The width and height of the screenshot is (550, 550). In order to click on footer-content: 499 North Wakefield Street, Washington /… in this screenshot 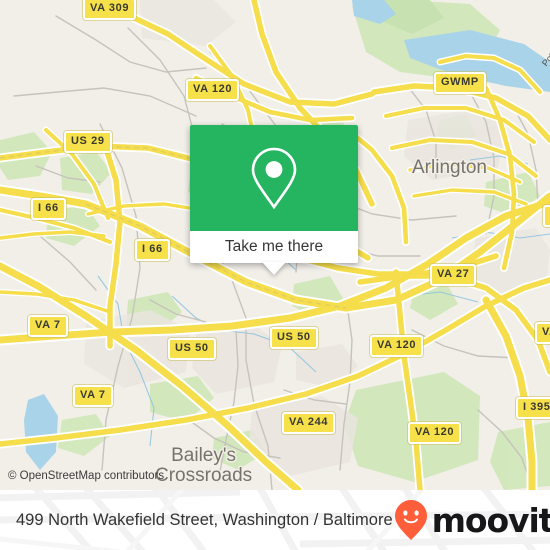, I will do `click(275, 520)`.